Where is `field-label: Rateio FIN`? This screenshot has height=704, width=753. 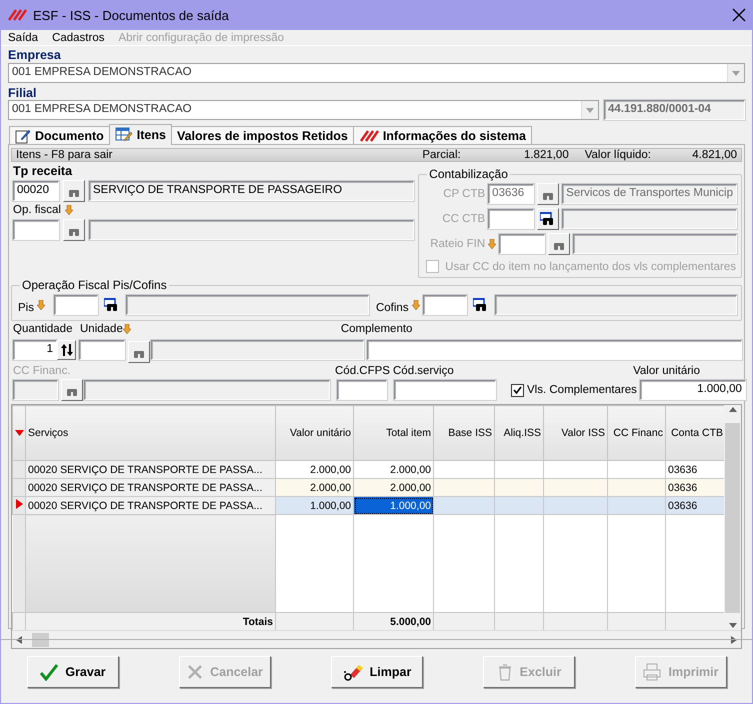
field-label: Rateio FIN is located at coordinates (457, 244).